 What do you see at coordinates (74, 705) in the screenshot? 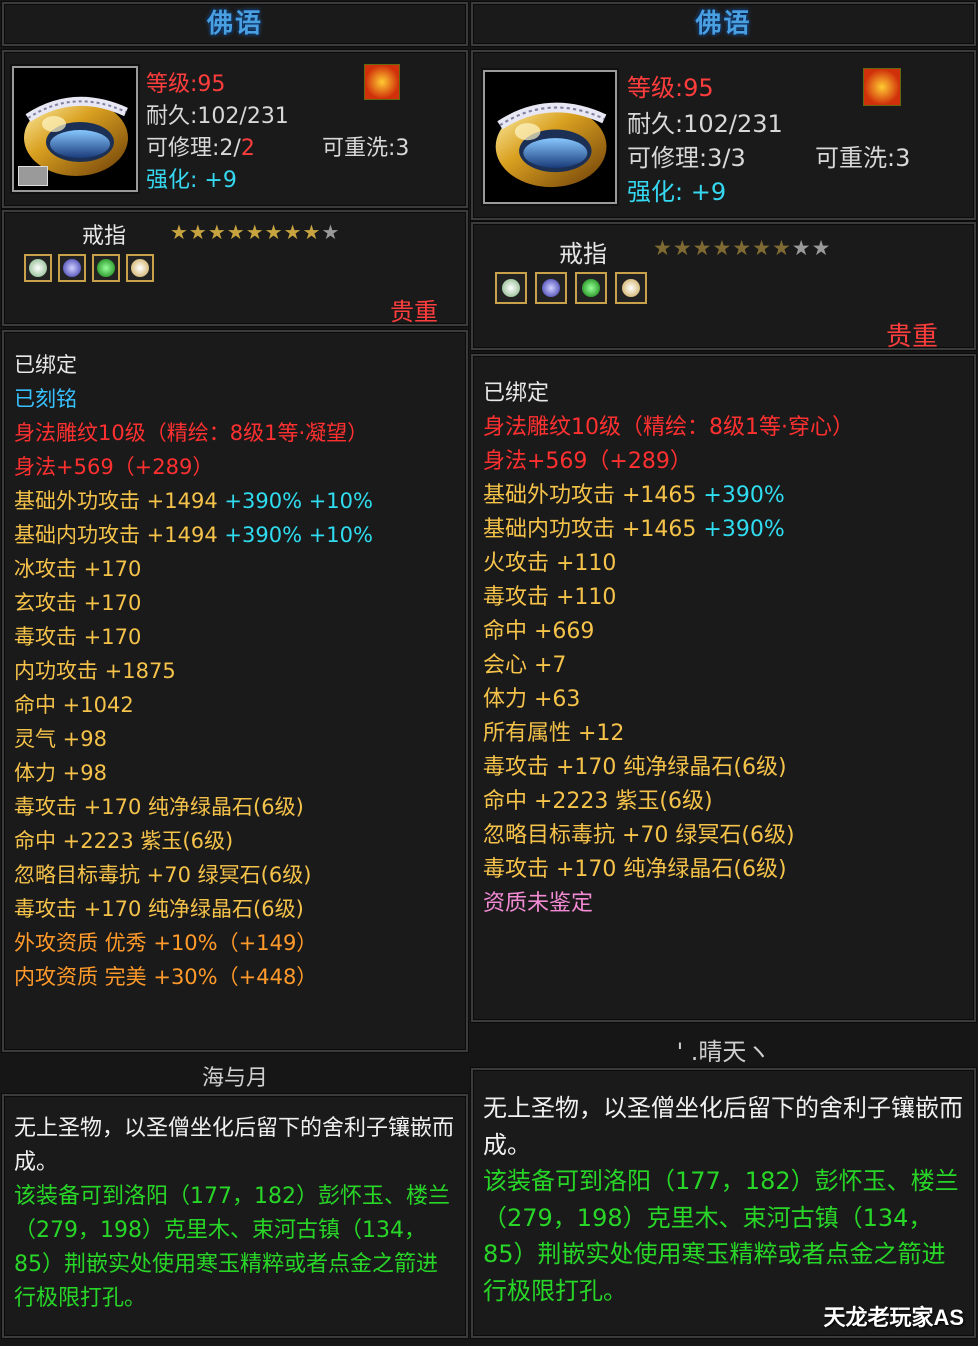
I see `attribute-text: 命中 +1042` at bounding box center [74, 705].